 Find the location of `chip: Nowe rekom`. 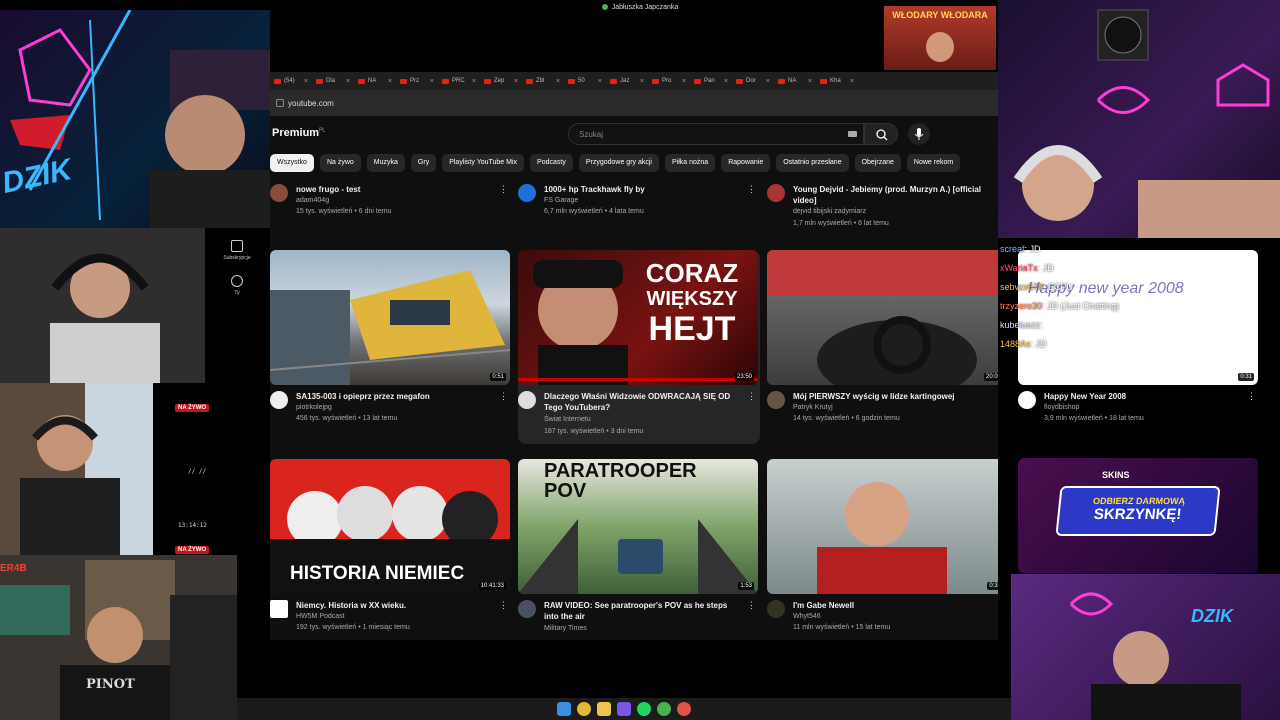

chip: Nowe rekom is located at coordinates (933, 163).